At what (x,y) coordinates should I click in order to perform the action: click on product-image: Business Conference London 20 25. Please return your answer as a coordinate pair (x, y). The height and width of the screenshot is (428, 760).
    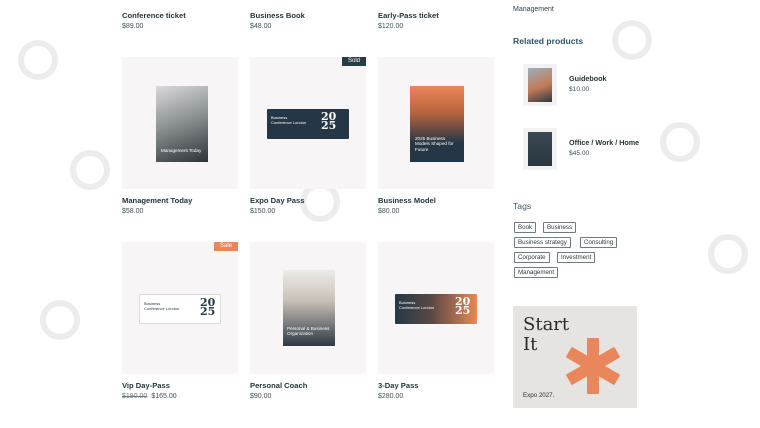
    Looking at the image, I should click on (436, 308).